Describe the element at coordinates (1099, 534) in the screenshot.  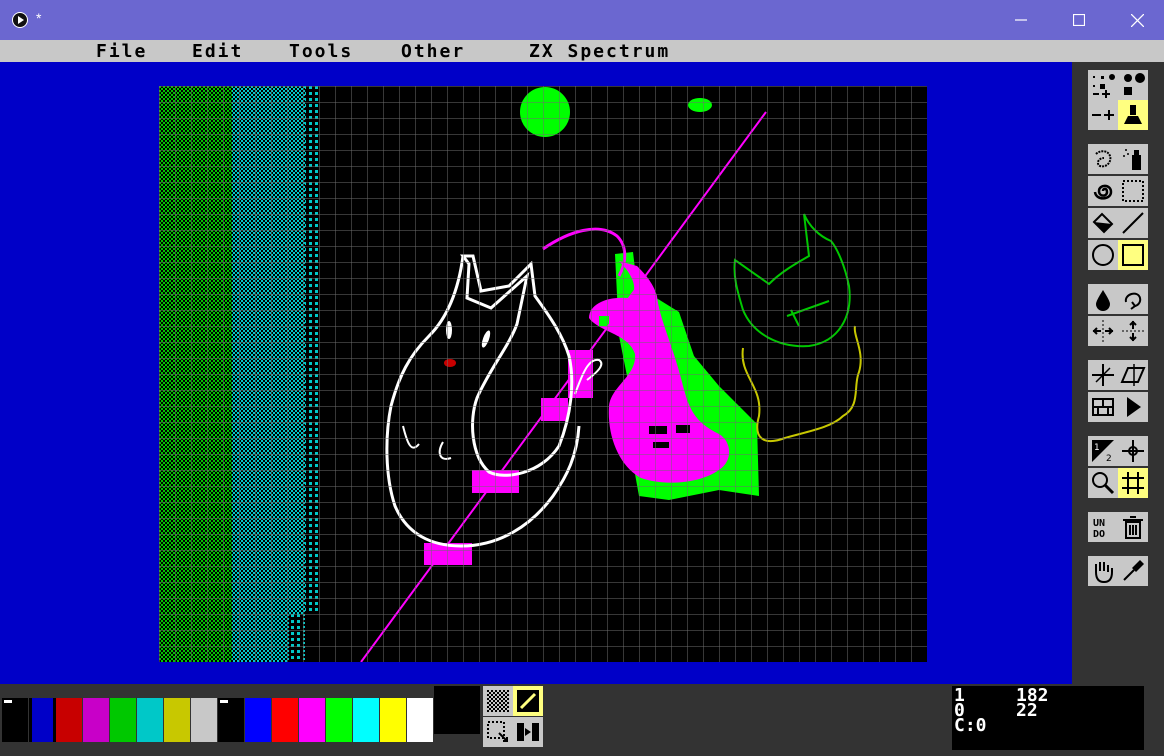
I see `svg-text: DO` at that location.